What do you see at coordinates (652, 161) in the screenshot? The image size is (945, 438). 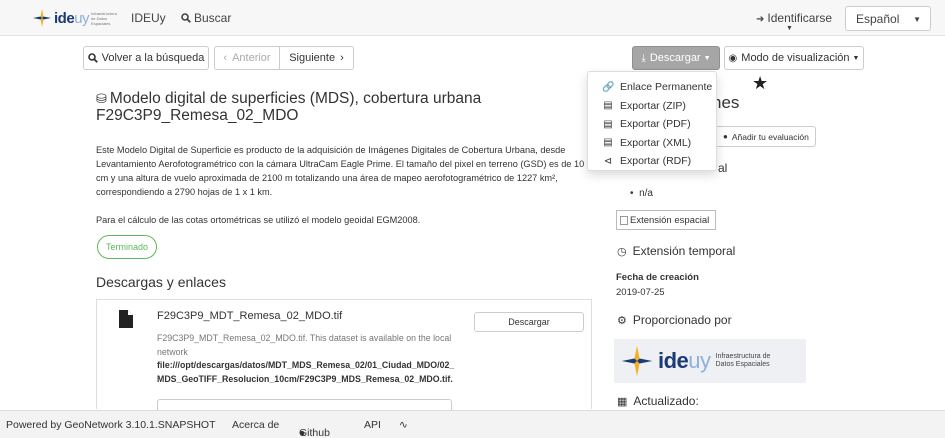 I see `menu-item-export-rdf: ⊲ Exportar (RDF)` at bounding box center [652, 161].